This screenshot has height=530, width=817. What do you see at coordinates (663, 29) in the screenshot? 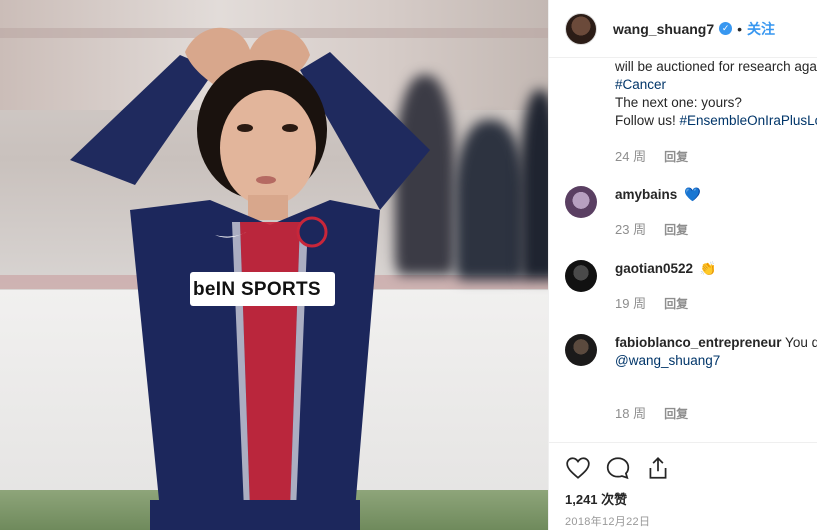
I see `author-username: wang_shuang7` at bounding box center [663, 29].